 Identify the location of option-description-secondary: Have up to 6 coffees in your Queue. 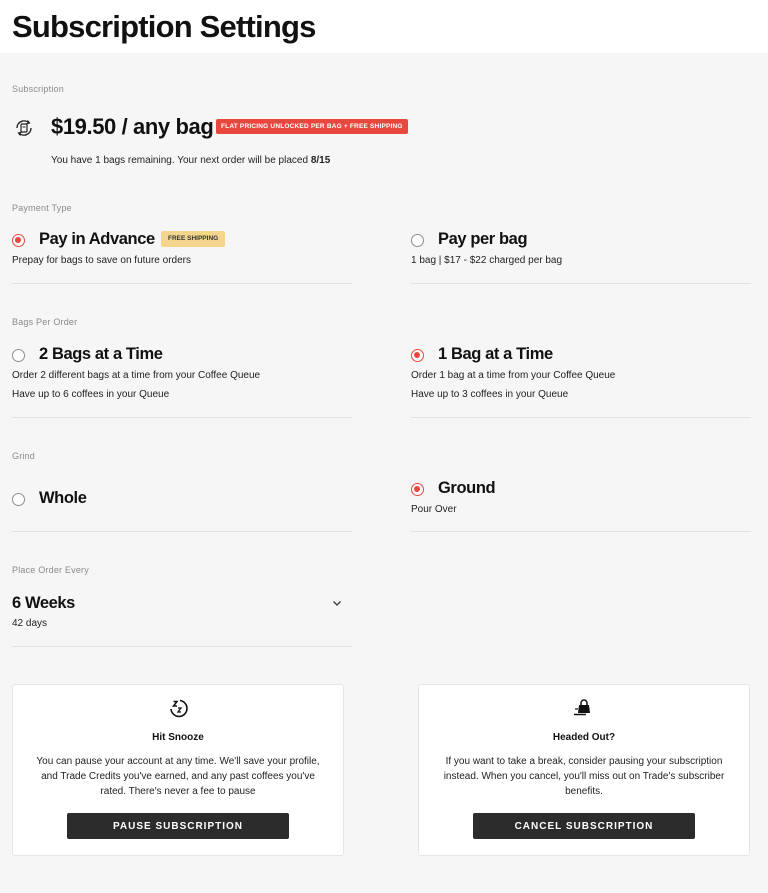
(91, 394).